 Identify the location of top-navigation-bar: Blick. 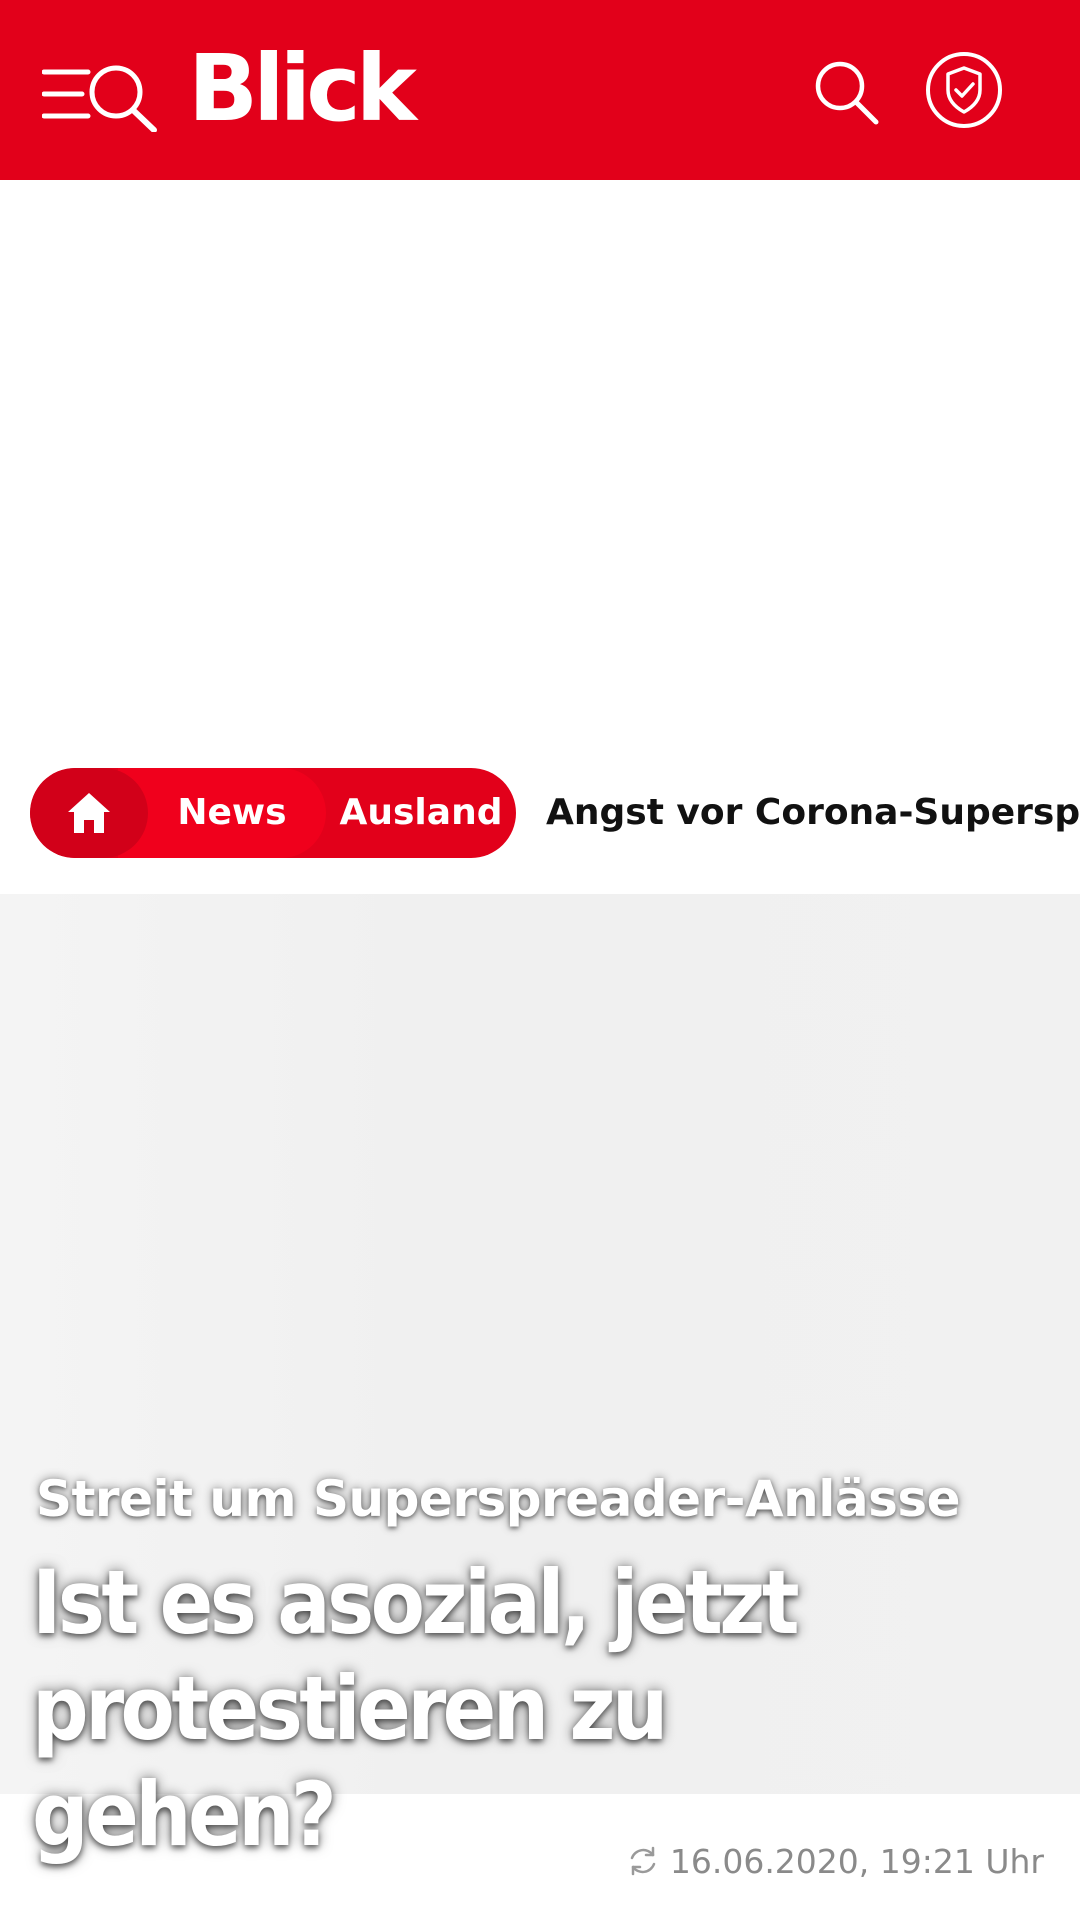
(540, 90).